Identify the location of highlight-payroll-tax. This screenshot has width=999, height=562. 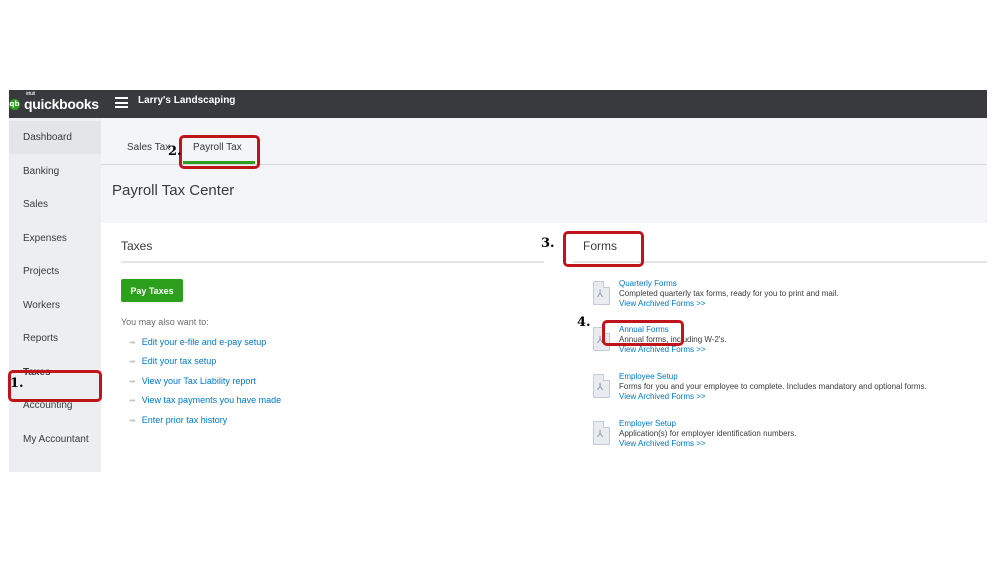
(219, 152).